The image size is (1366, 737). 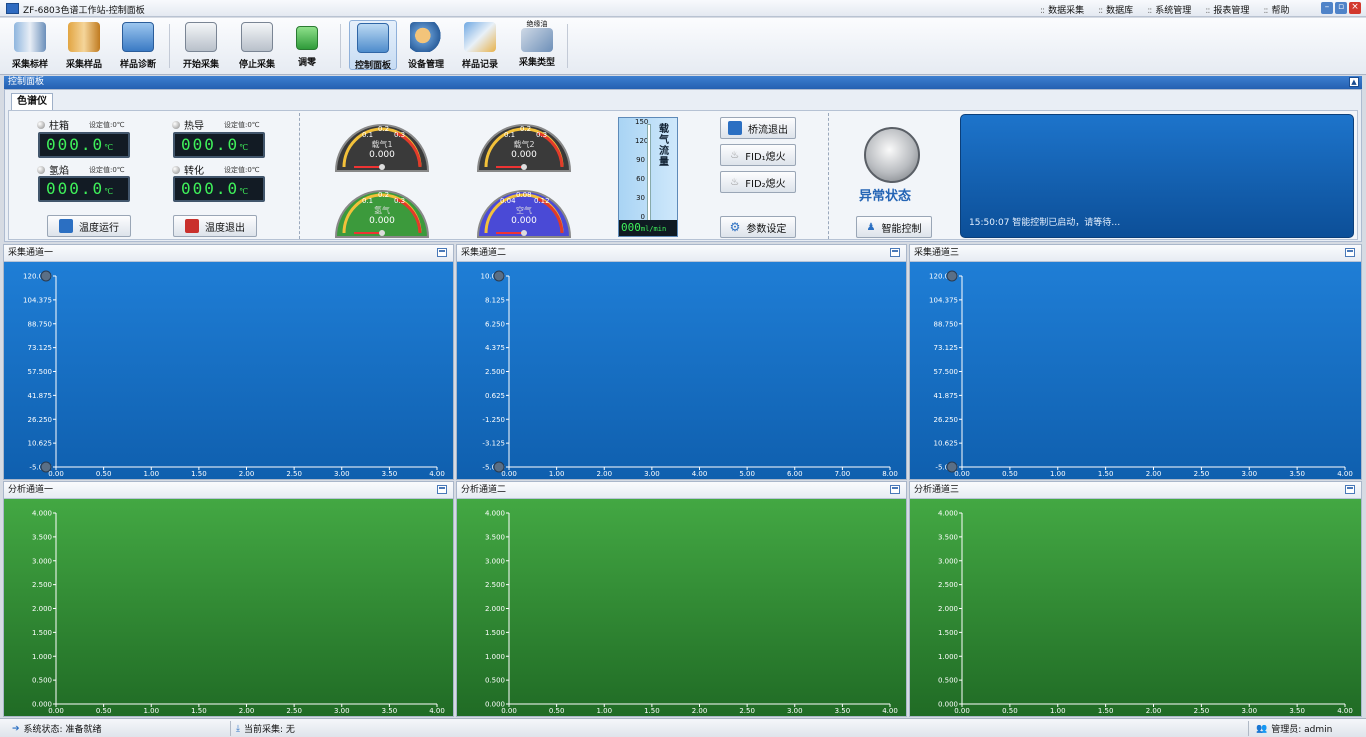 I want to click on x-tick-label: 1.50, so click(x=1106, y=711).